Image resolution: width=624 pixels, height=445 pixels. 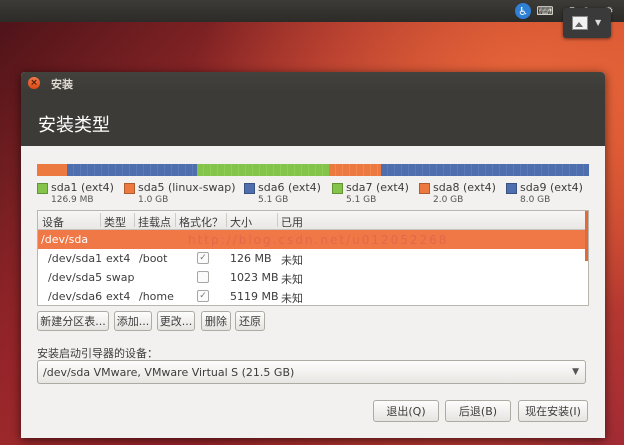 I want to click on title-bar: × 安装, so click(x=313, y=83).